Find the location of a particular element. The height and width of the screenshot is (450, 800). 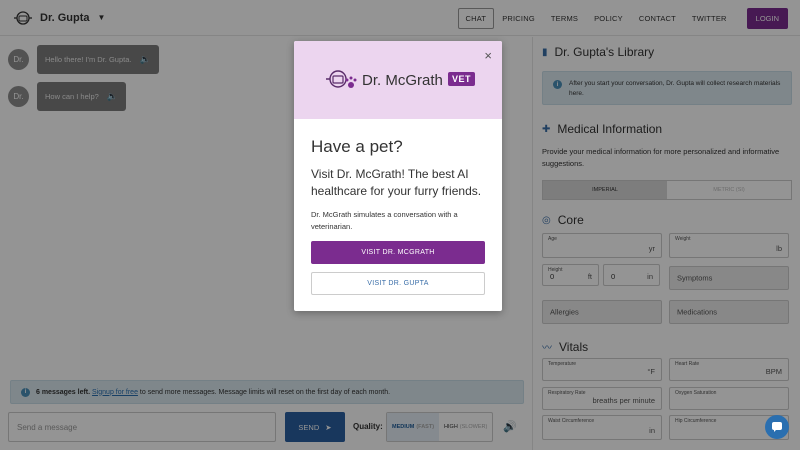

chat-bubble-icon is located at coordinates (777, 427).